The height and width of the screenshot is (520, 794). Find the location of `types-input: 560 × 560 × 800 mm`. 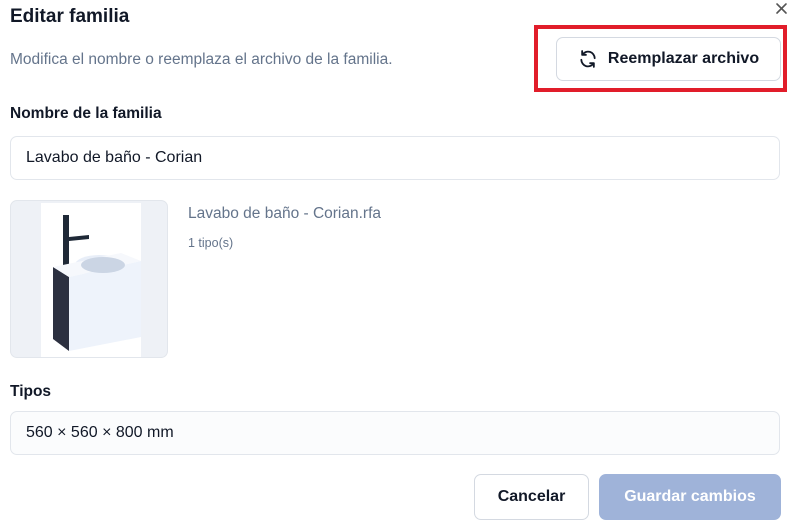

types-input: 560 × 560 × 800 mm is located at coordinates (395, 433).